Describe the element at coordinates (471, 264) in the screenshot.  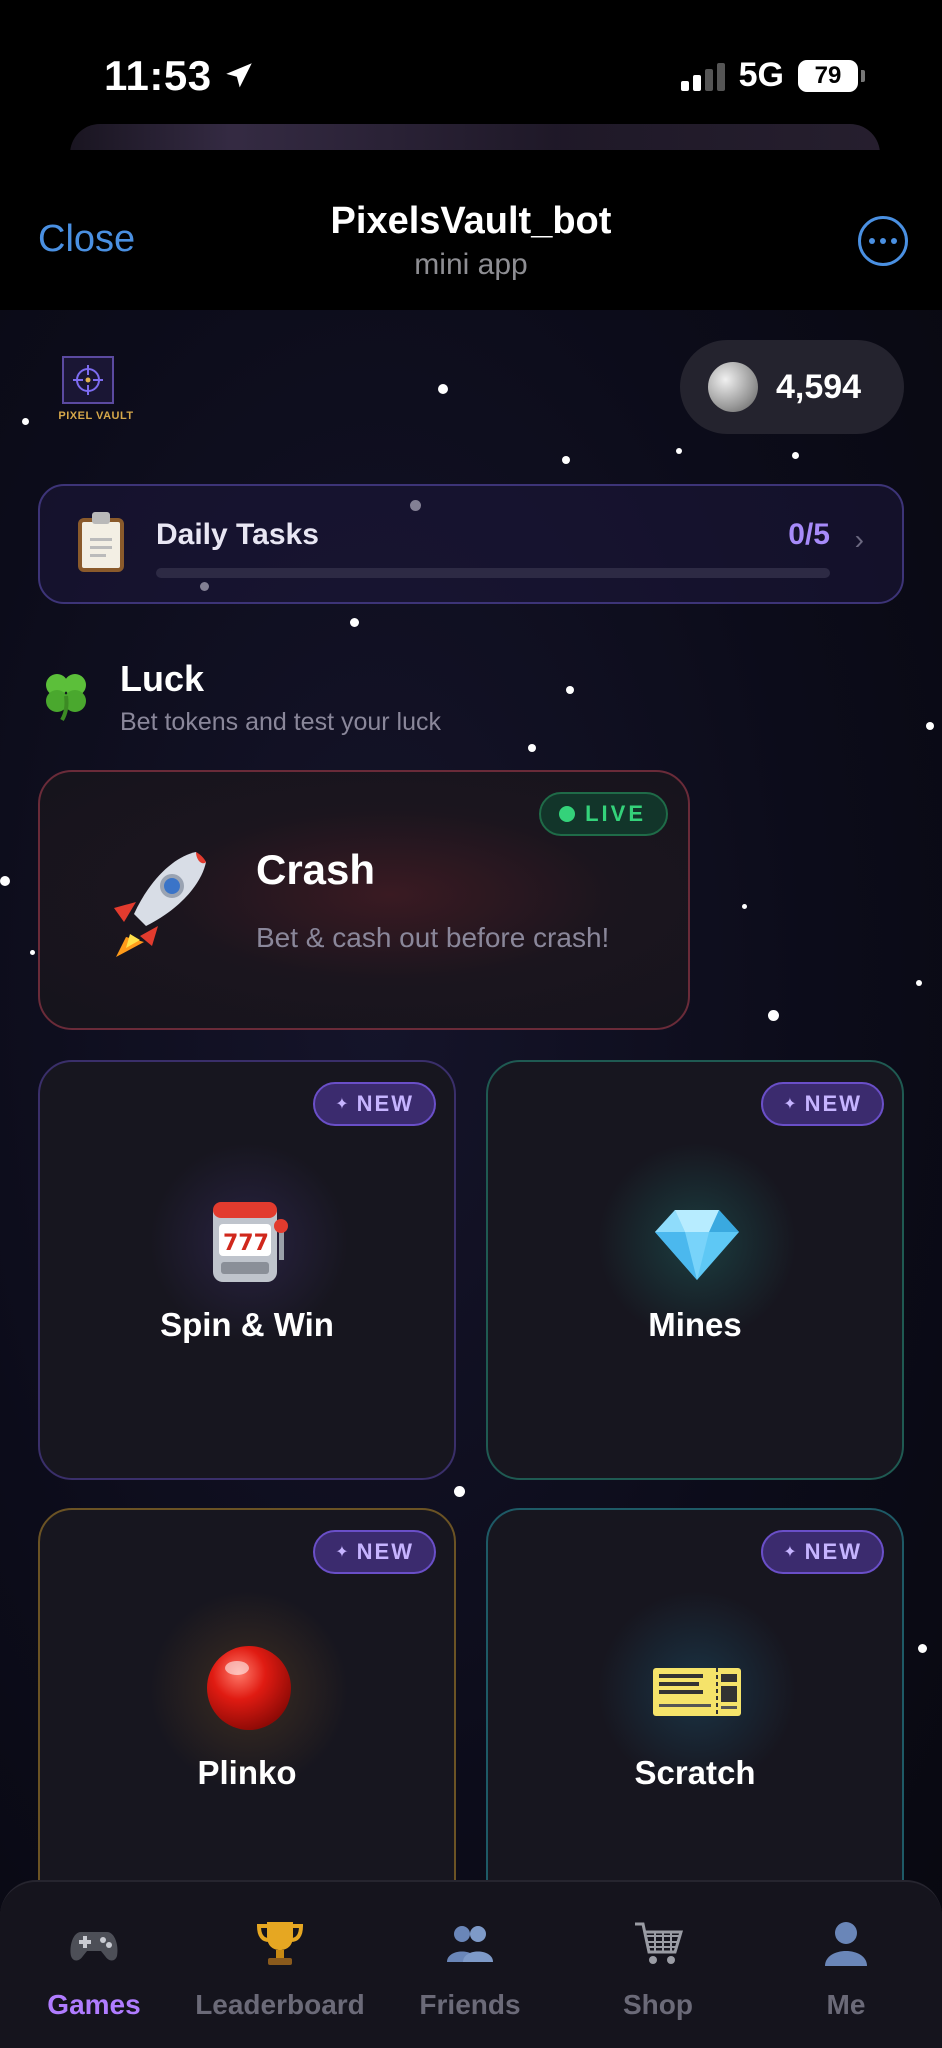
I see `bot-subtitle: mini app` at that location.